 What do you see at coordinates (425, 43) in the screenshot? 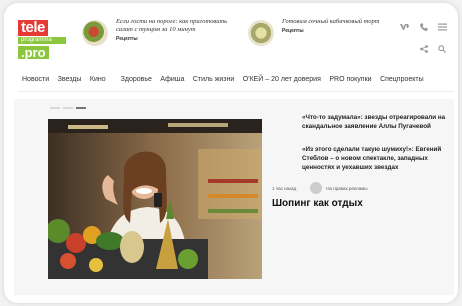
I see `header-actions` at bounding box center [425, 43].